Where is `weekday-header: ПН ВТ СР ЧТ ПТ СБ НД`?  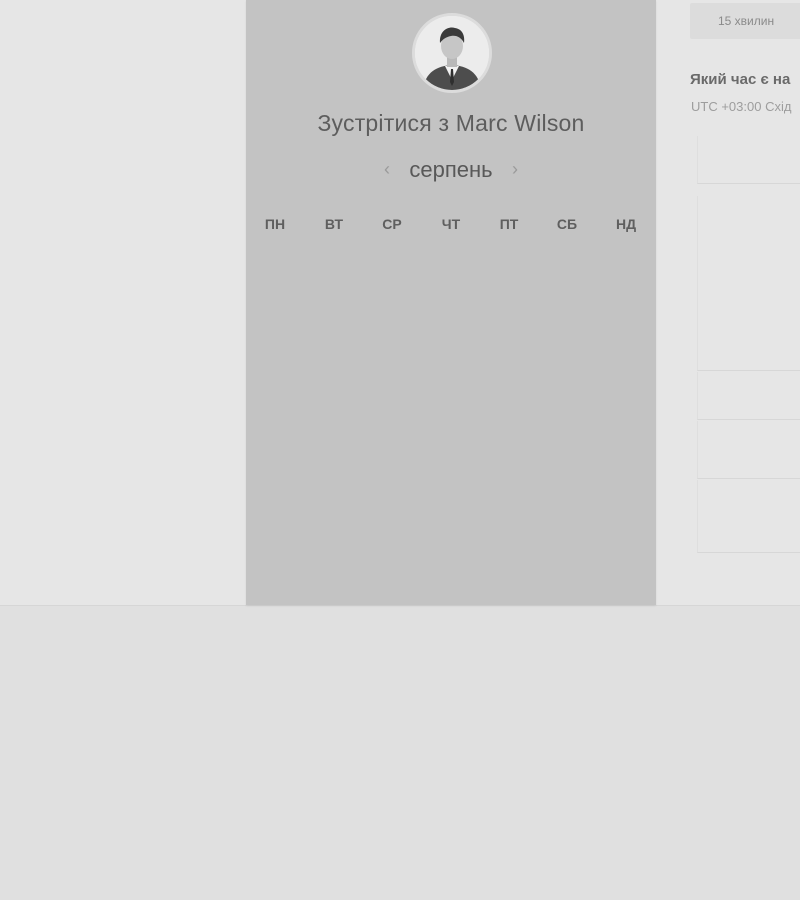 weekday-header: ПН ВТ СР ЧТ ПТ СБ НД is located at coordinates (451, 226).